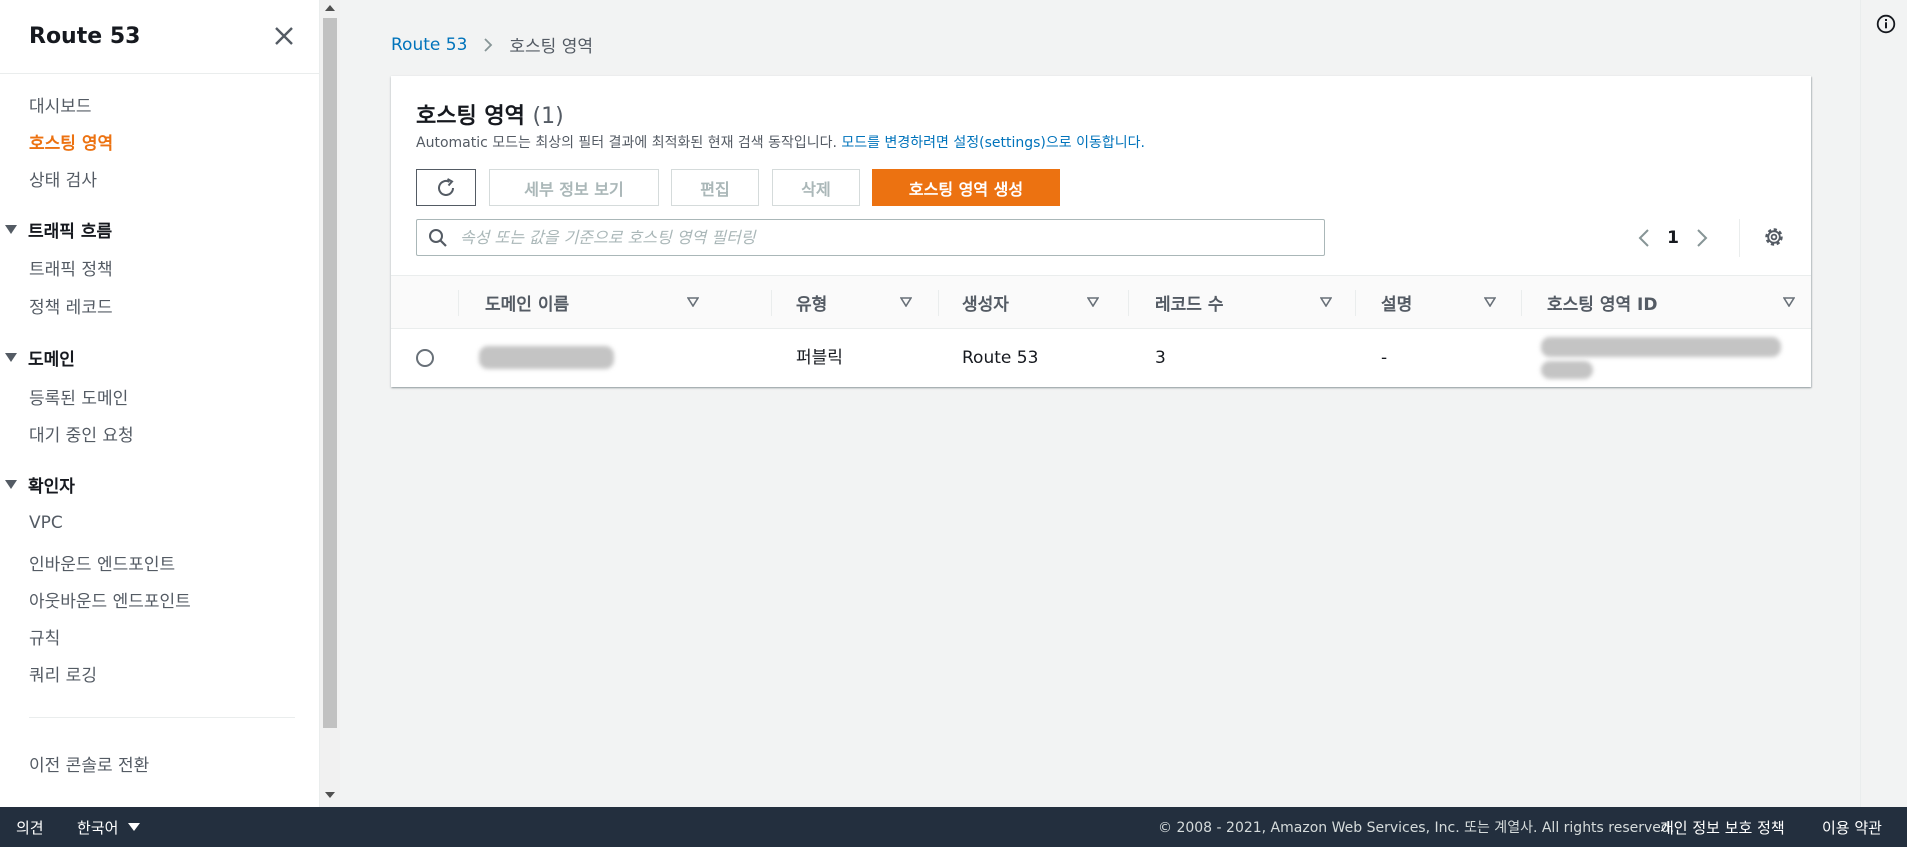 The image size is (1907, 847). I want to click on create-hosted-zone-button: 호스팅 영역 생성, so click(966, 187).